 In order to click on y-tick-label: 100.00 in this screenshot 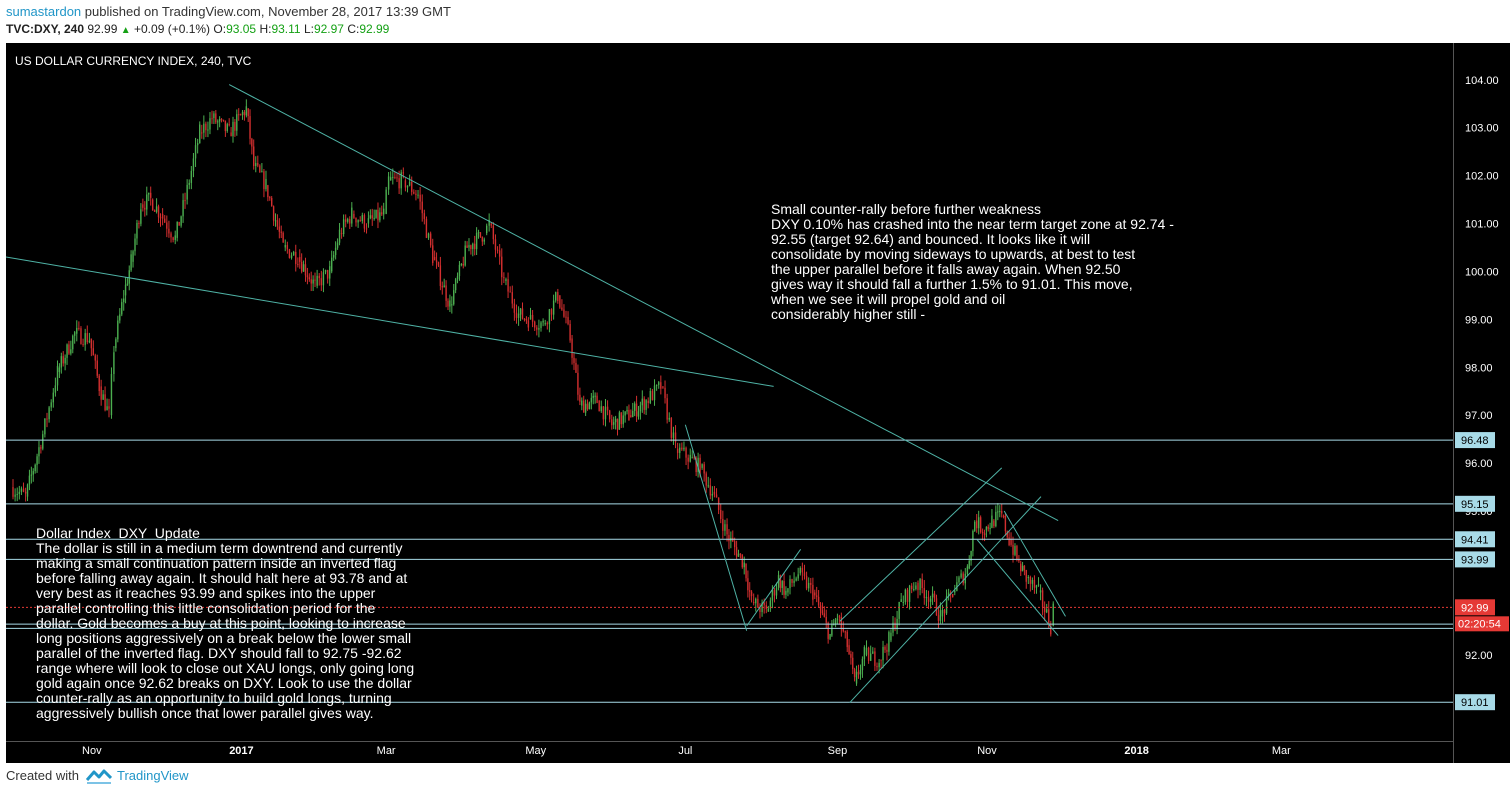, I will do `click(1482, 272)`.